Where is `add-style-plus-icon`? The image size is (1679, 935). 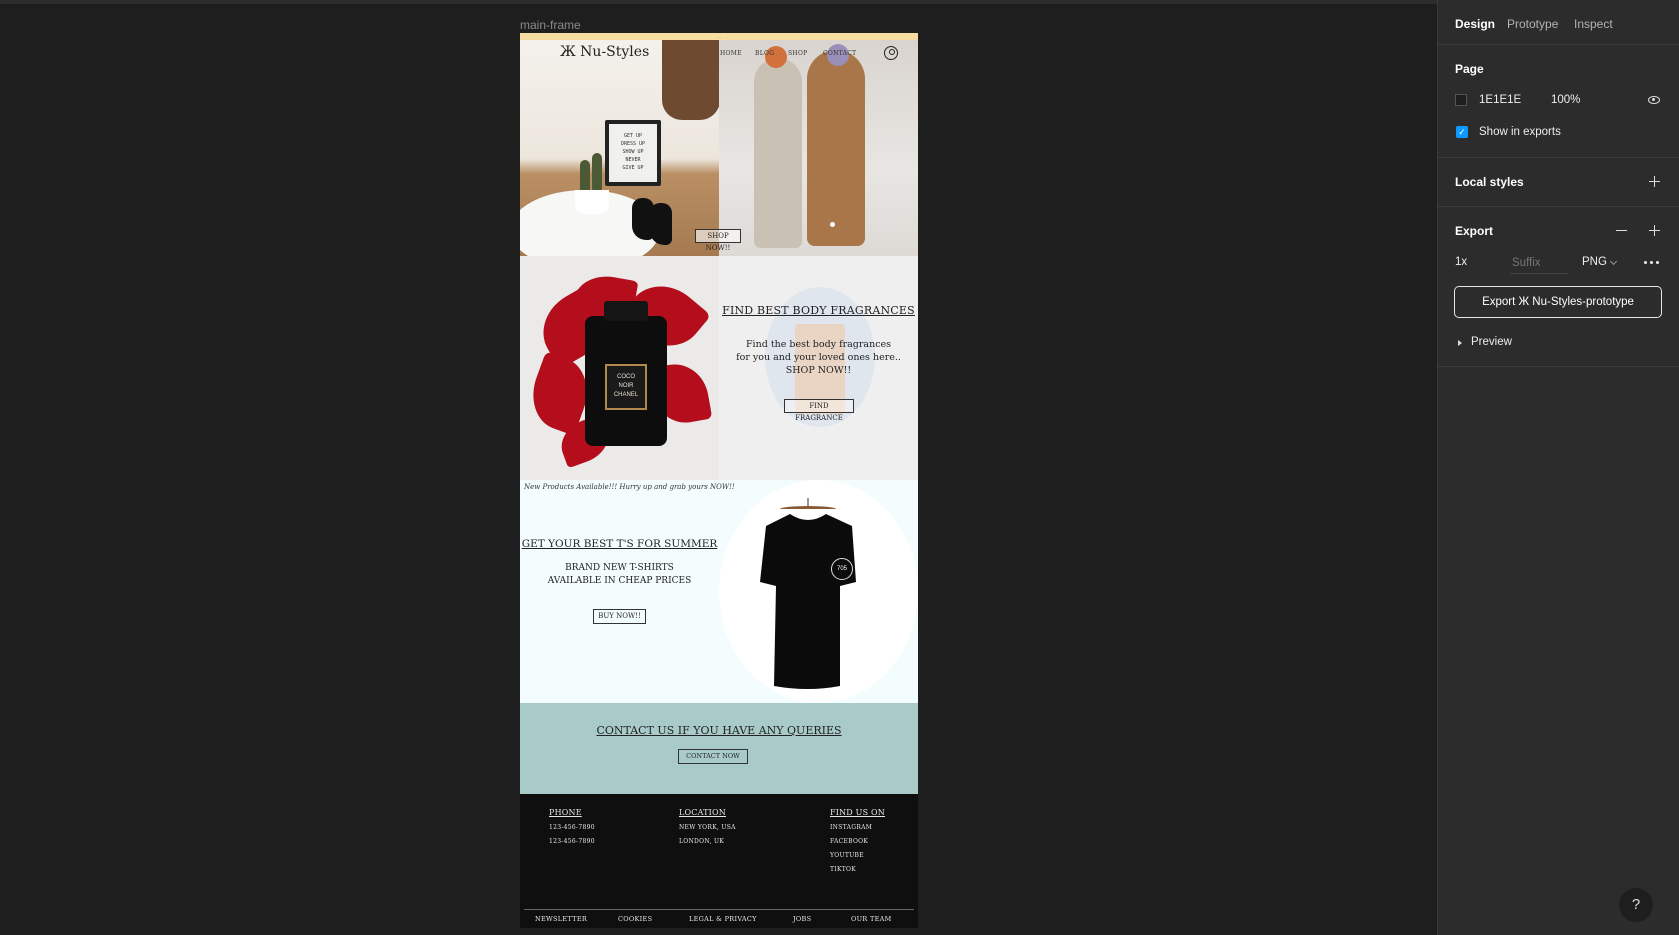
add-style-plus-icon is located at coordinates (1654, 181).